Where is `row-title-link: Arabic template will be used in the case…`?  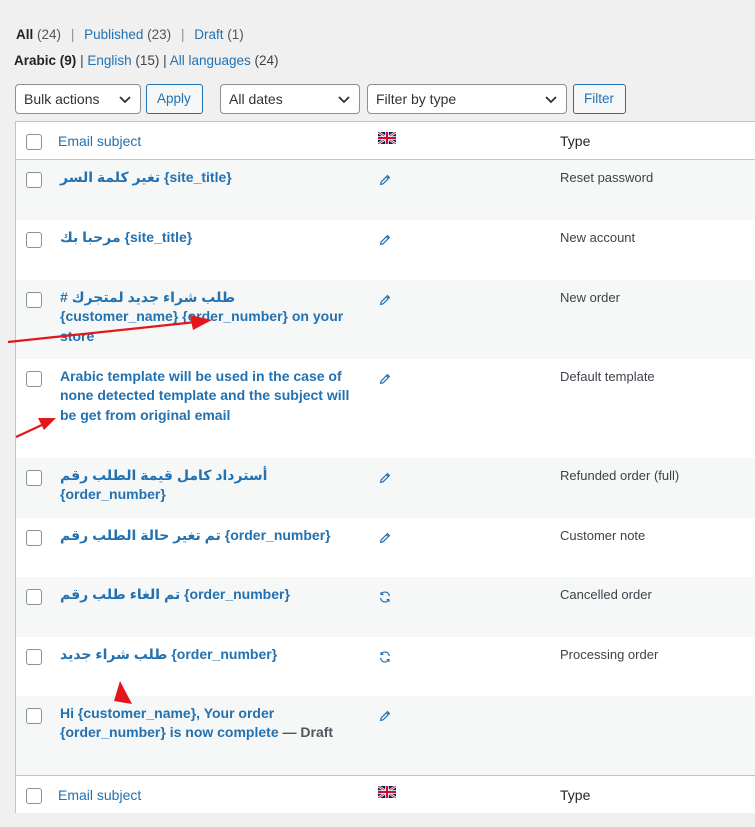 row-title-link: Arabic template will be used in the case… is located at coordinates (204, 395).